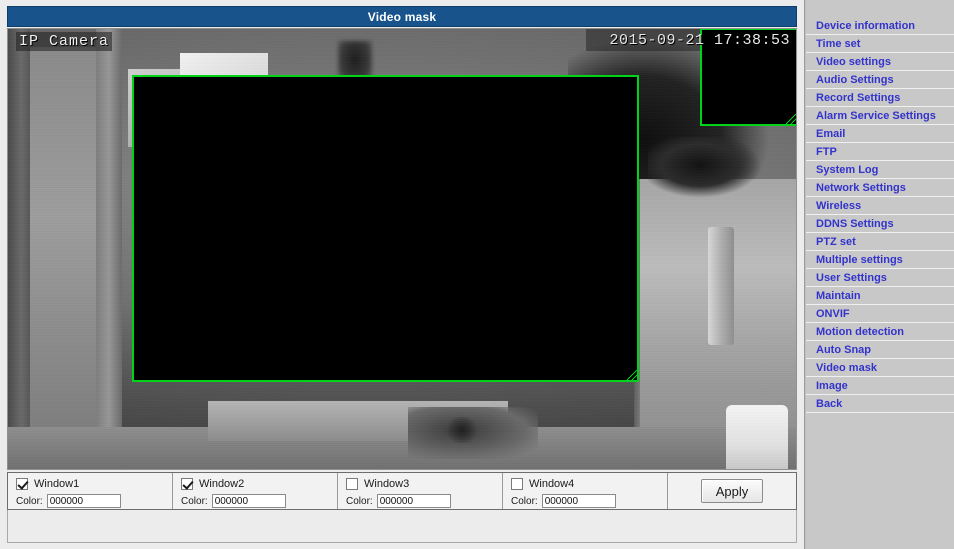  I want to click on sidebar-item-motion-detection: Motion detection, so click(880, 332).